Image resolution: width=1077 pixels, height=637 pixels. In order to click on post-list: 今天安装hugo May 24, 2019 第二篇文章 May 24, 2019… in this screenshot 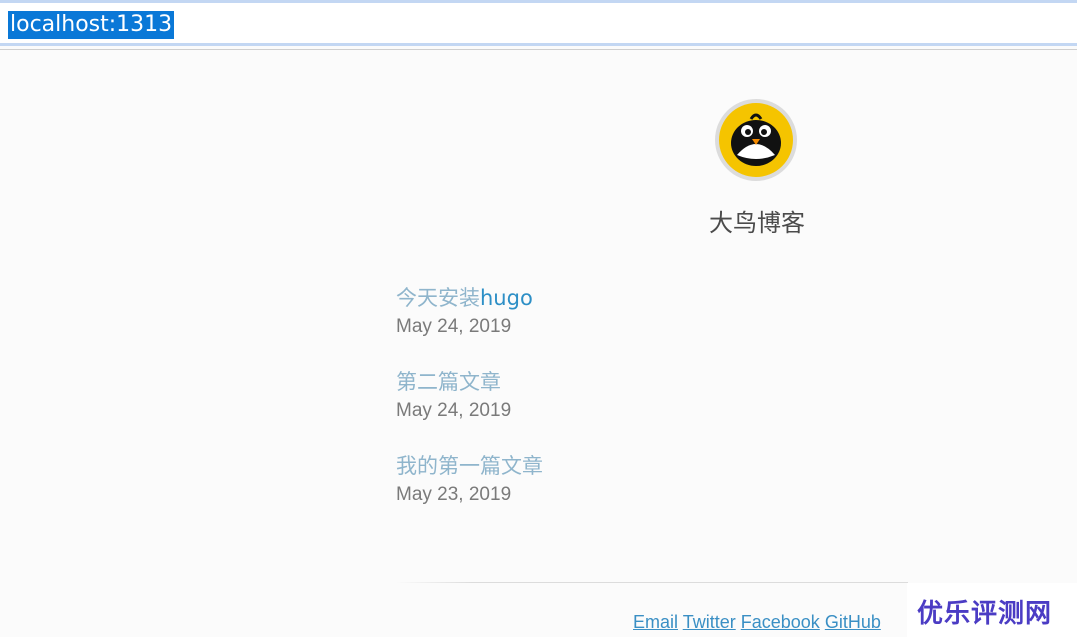, I will do `click(596, 410)`.